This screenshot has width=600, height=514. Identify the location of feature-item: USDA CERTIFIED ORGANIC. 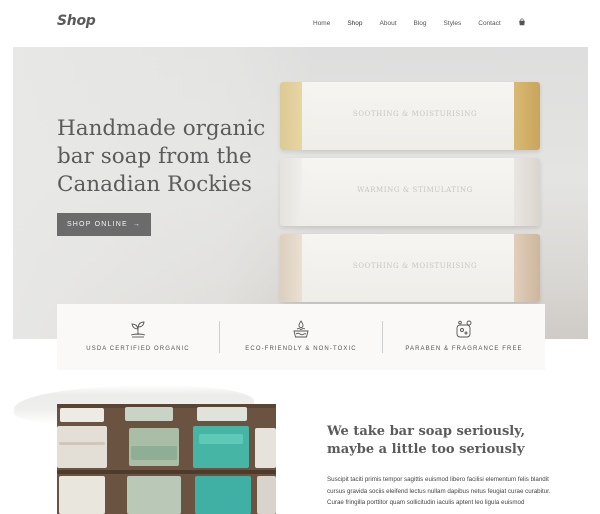
(138, 337).